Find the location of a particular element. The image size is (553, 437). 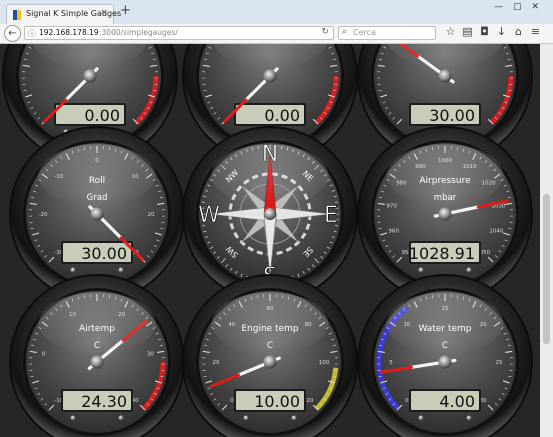

gauge-tick-label: 1040 is located at coordinates (496, 232).